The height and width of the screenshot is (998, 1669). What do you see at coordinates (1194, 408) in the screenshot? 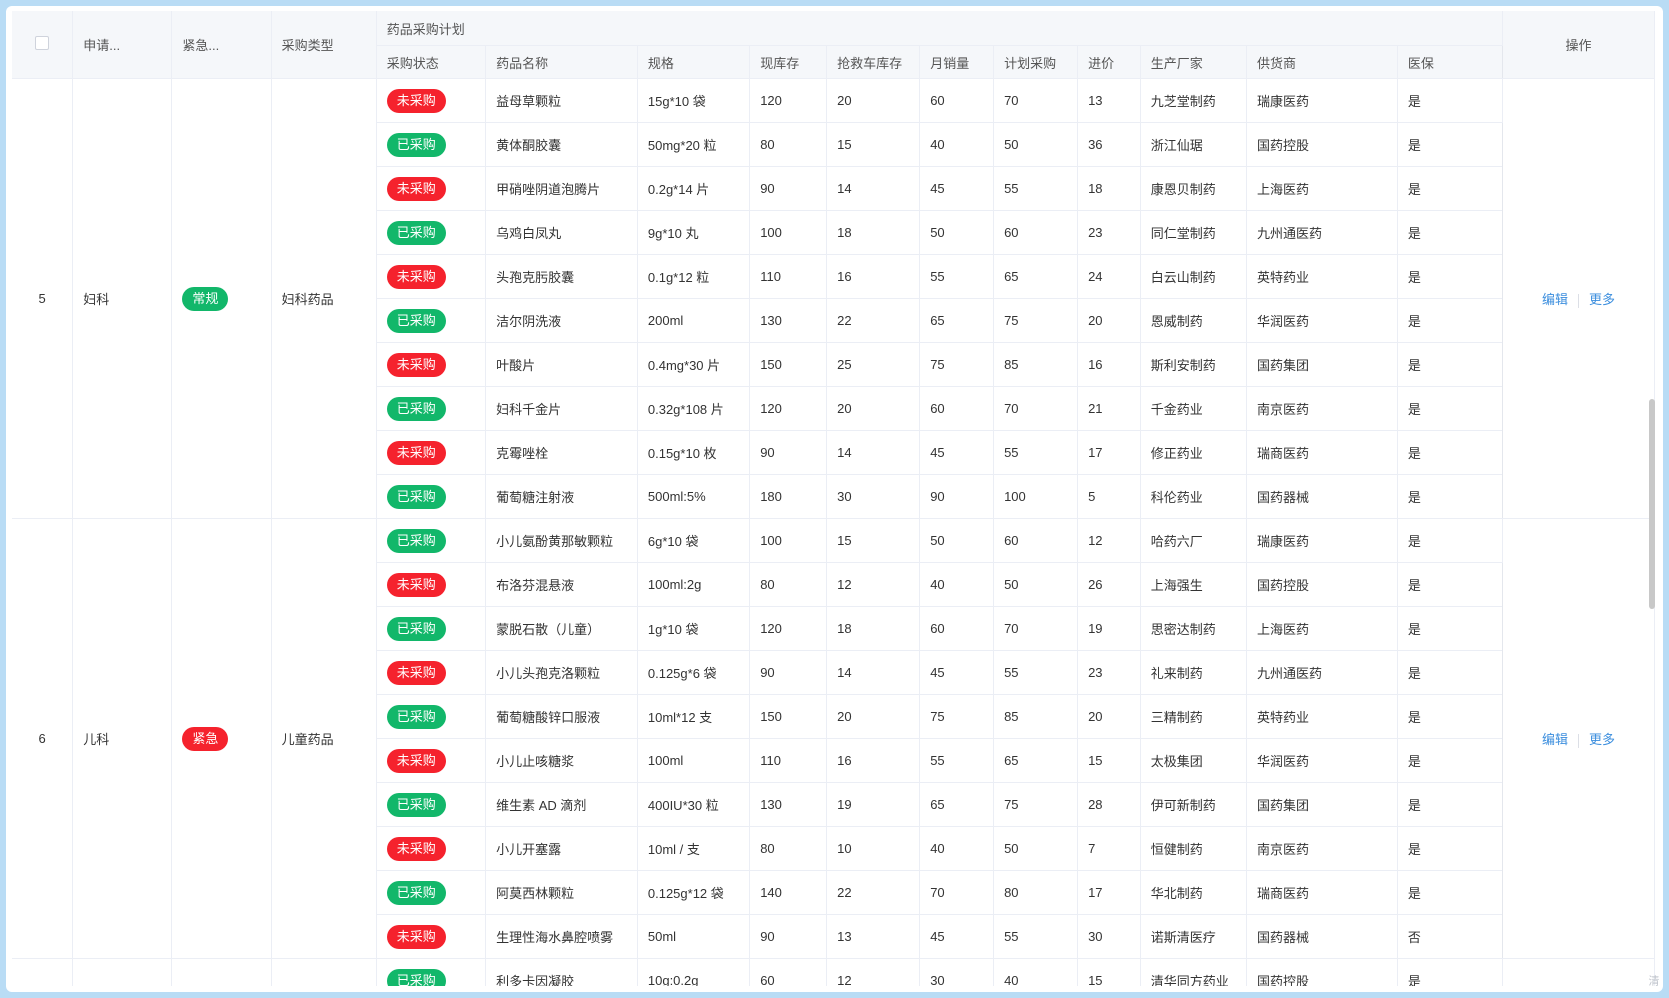
I see `cell-manufacturer: 千金药业` at bounding box center [1194, 408].